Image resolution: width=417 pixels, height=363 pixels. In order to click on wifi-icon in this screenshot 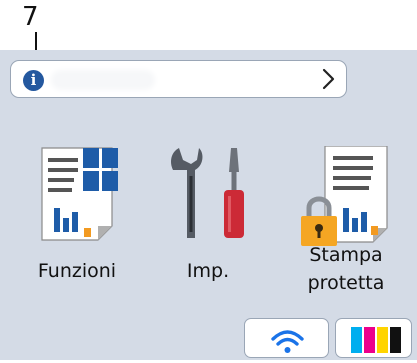, I will do `click(287, 341)`.